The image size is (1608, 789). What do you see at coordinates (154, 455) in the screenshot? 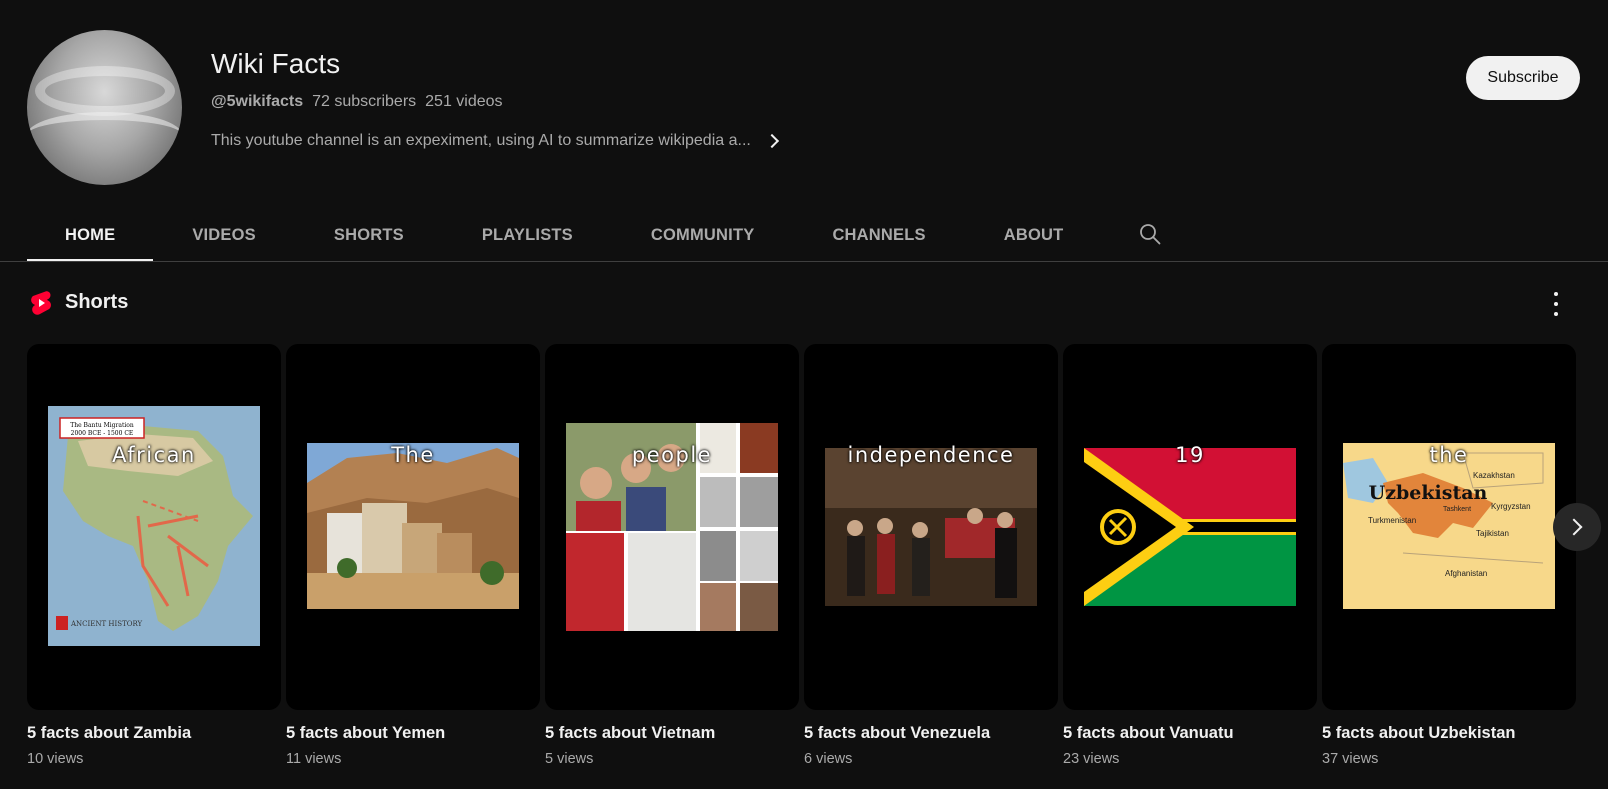
I see `short-overlay-text: African` at bounding box center [154, 455].